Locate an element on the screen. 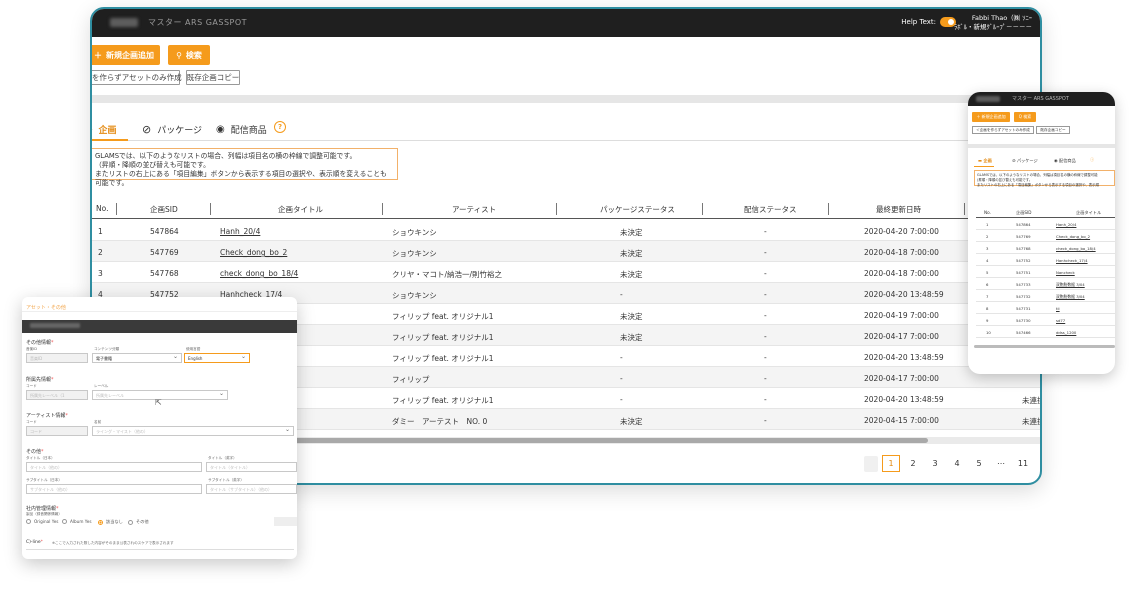 Image resolution: width=1140 pixels, height=590 pixels. section-title: 所属先情報 is located at coordinates (39, 380).